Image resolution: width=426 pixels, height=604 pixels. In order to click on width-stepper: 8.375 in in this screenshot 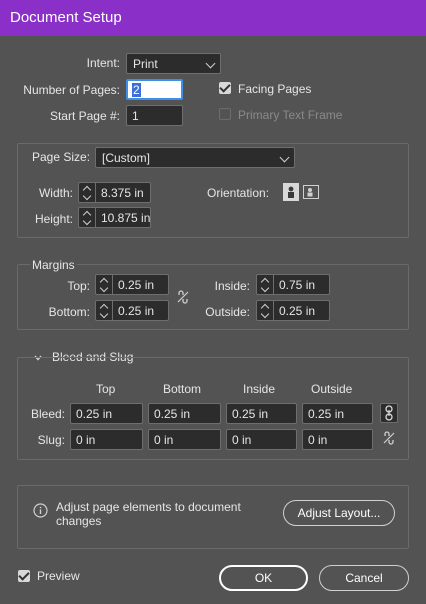, I will do `click(114, 192)`.